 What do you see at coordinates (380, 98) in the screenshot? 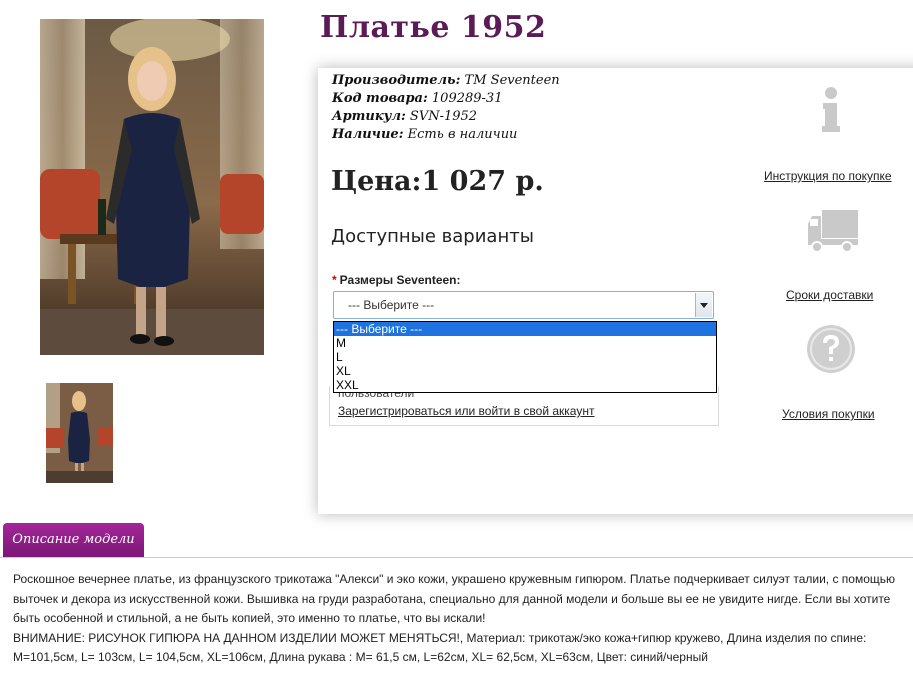
I see `meta-label: Код товара:` at bounding box center [380, 98].